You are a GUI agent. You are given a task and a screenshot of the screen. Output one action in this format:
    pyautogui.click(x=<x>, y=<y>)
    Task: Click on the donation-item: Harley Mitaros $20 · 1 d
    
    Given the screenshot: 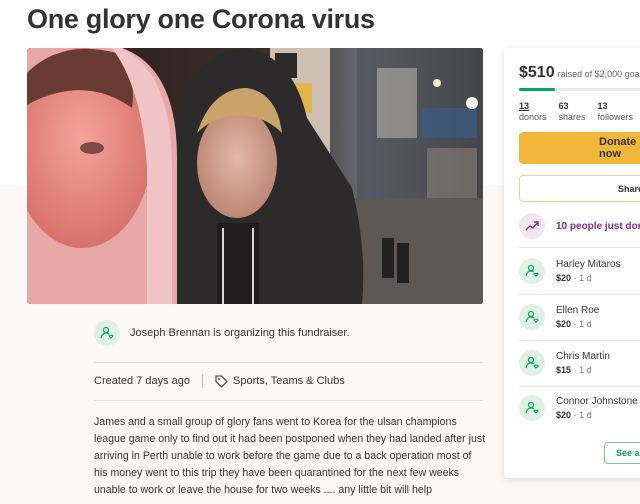 What is the action you would take?
    pyautogui.click(x=569, y=271)
    